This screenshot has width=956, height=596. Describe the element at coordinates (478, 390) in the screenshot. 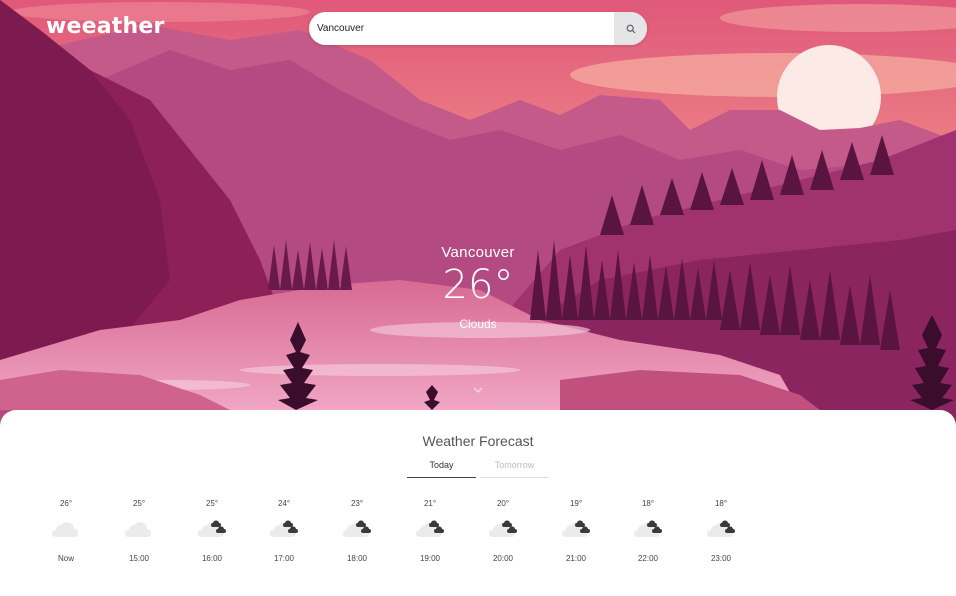

I see `chevron-down-icon` at that location.